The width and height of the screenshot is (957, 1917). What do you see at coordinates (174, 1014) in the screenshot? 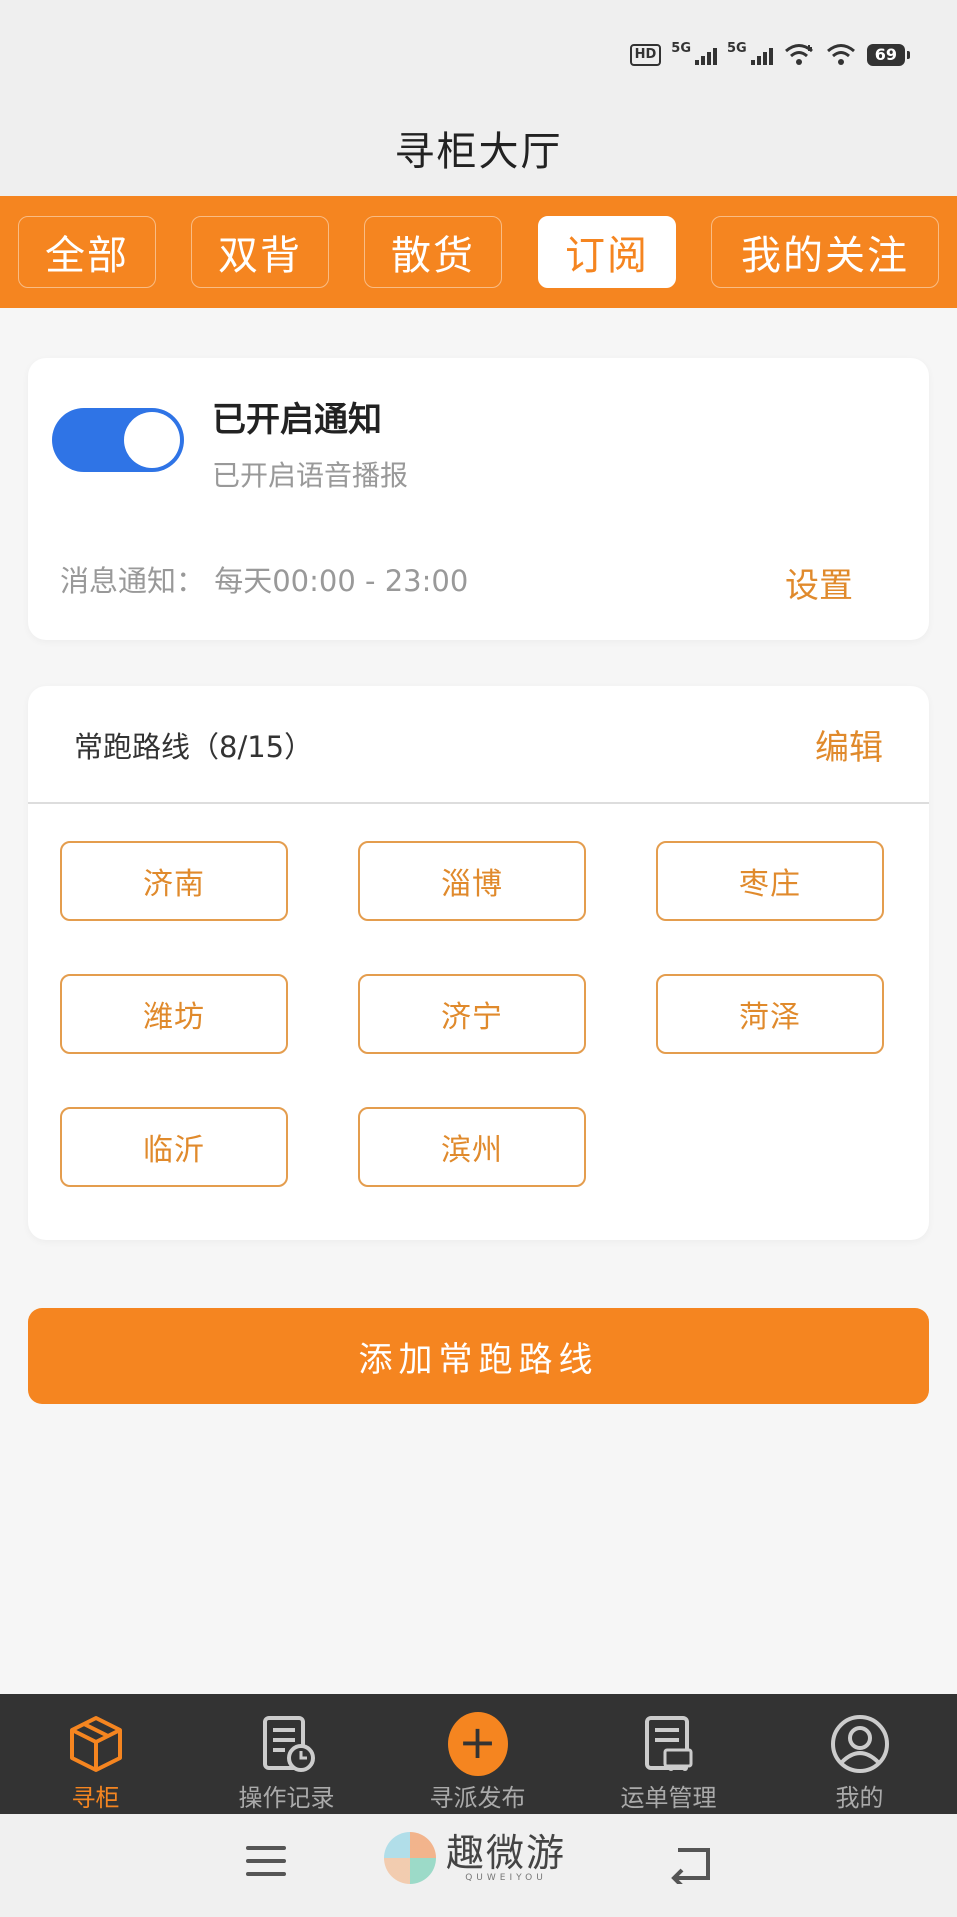
I see `route-chip: 潍坊` at bounding box center [174, 1014].